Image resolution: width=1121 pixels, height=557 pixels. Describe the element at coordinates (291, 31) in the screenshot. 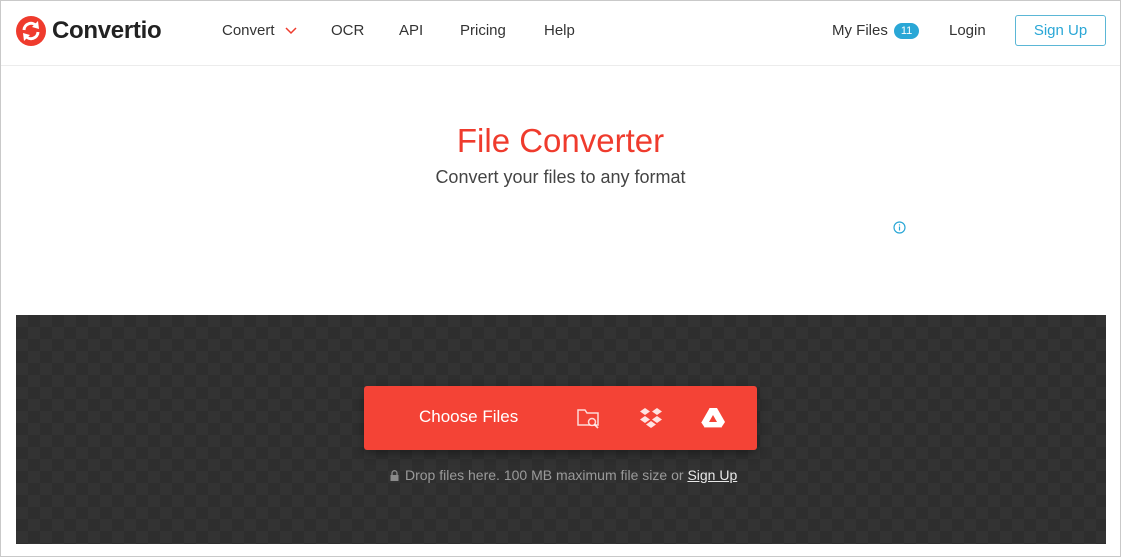

I see `chevron-down-icon` at that location.